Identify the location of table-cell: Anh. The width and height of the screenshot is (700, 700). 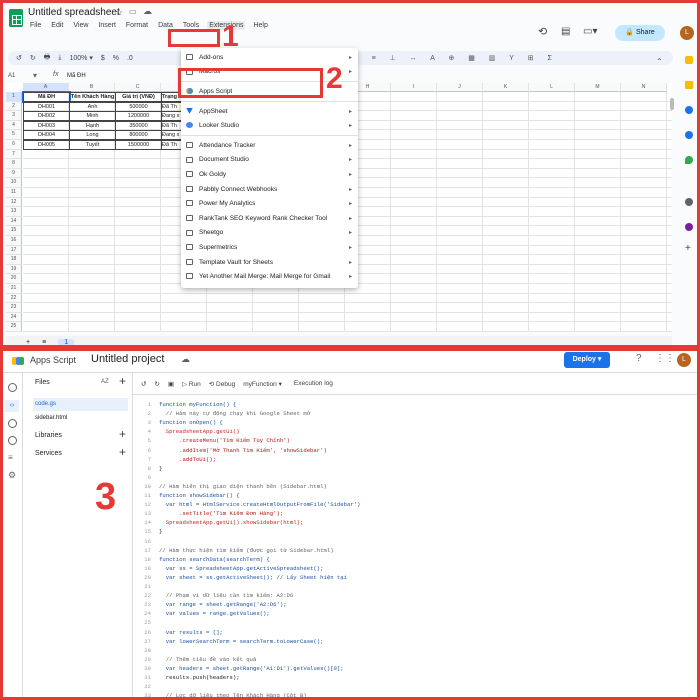
(92, 106).